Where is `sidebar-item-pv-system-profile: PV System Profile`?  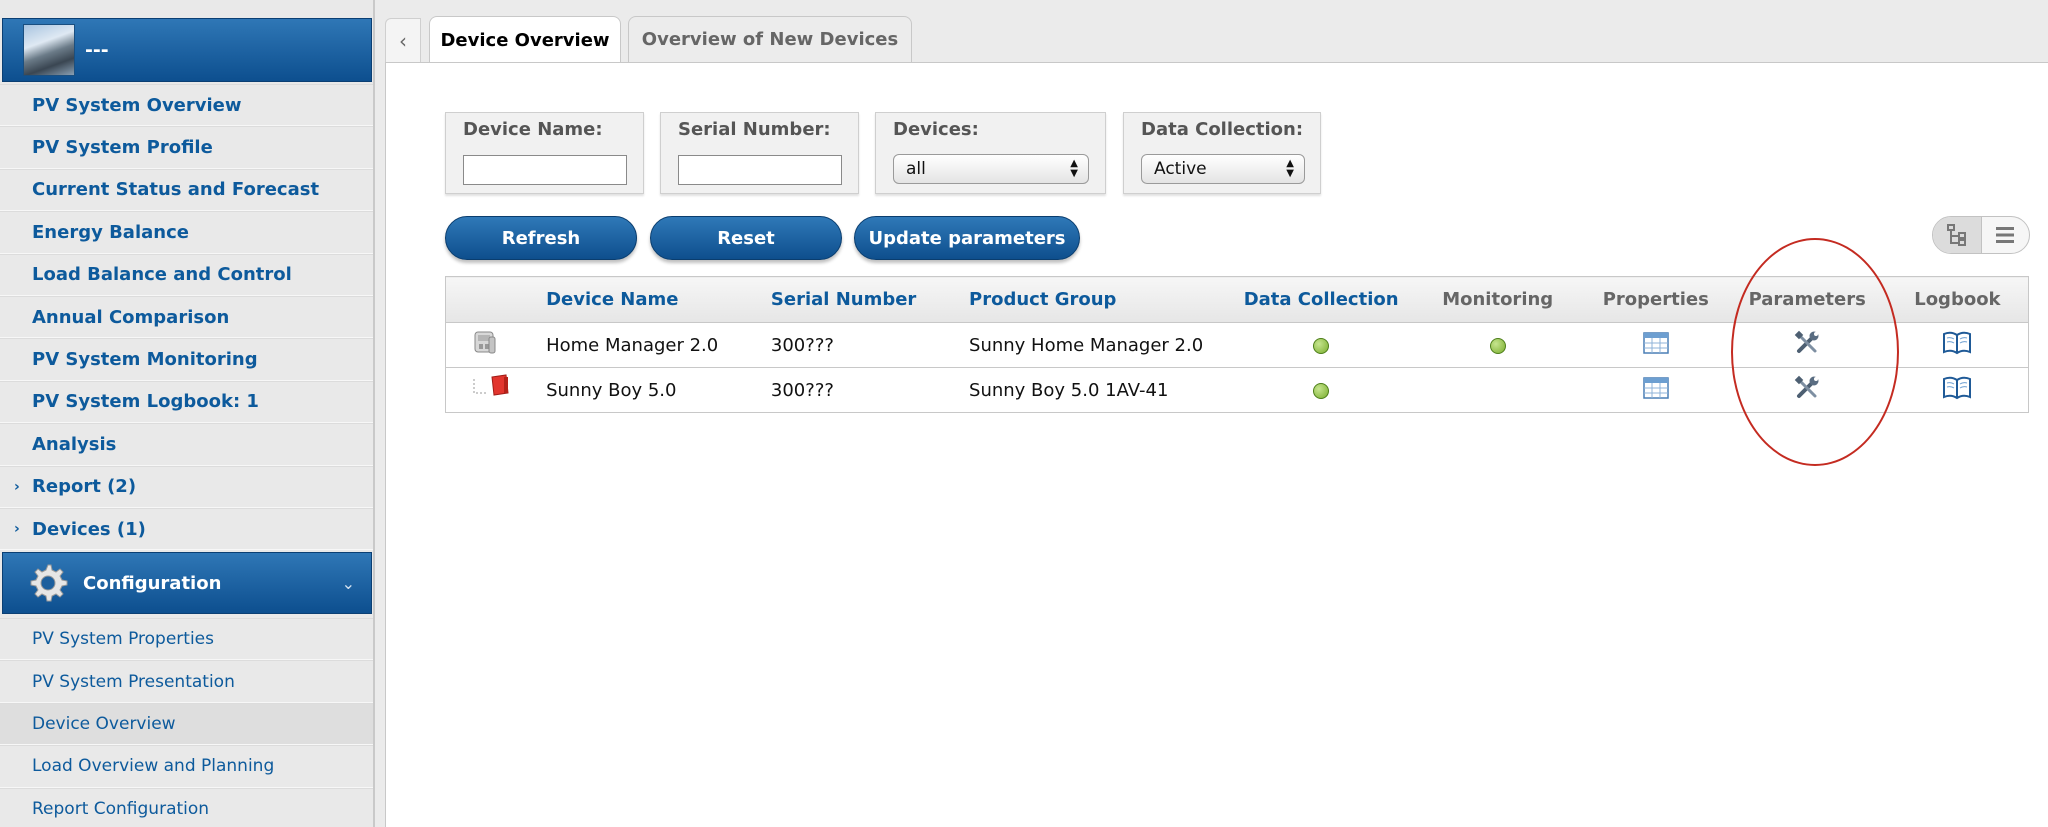
sidebar-item-pv-system-profile: PV System Profile is located at coordinates (186, 147).